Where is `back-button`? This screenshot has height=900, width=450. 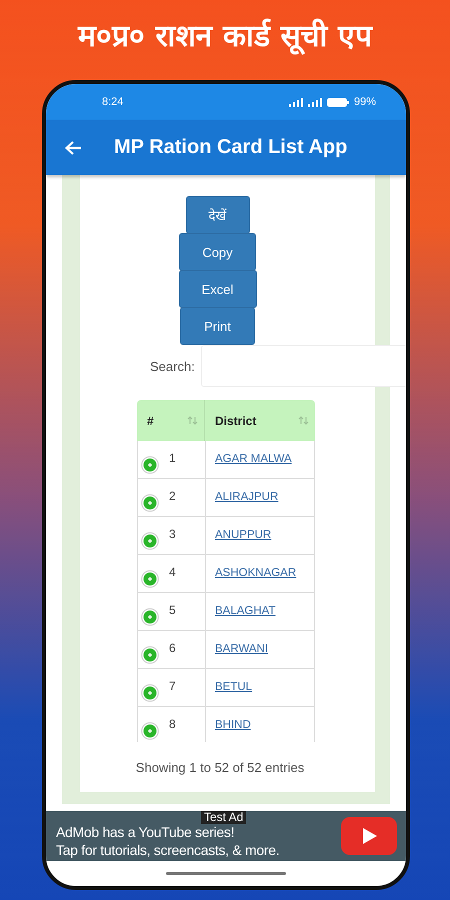 back-button is located at coordinates (73, 148).